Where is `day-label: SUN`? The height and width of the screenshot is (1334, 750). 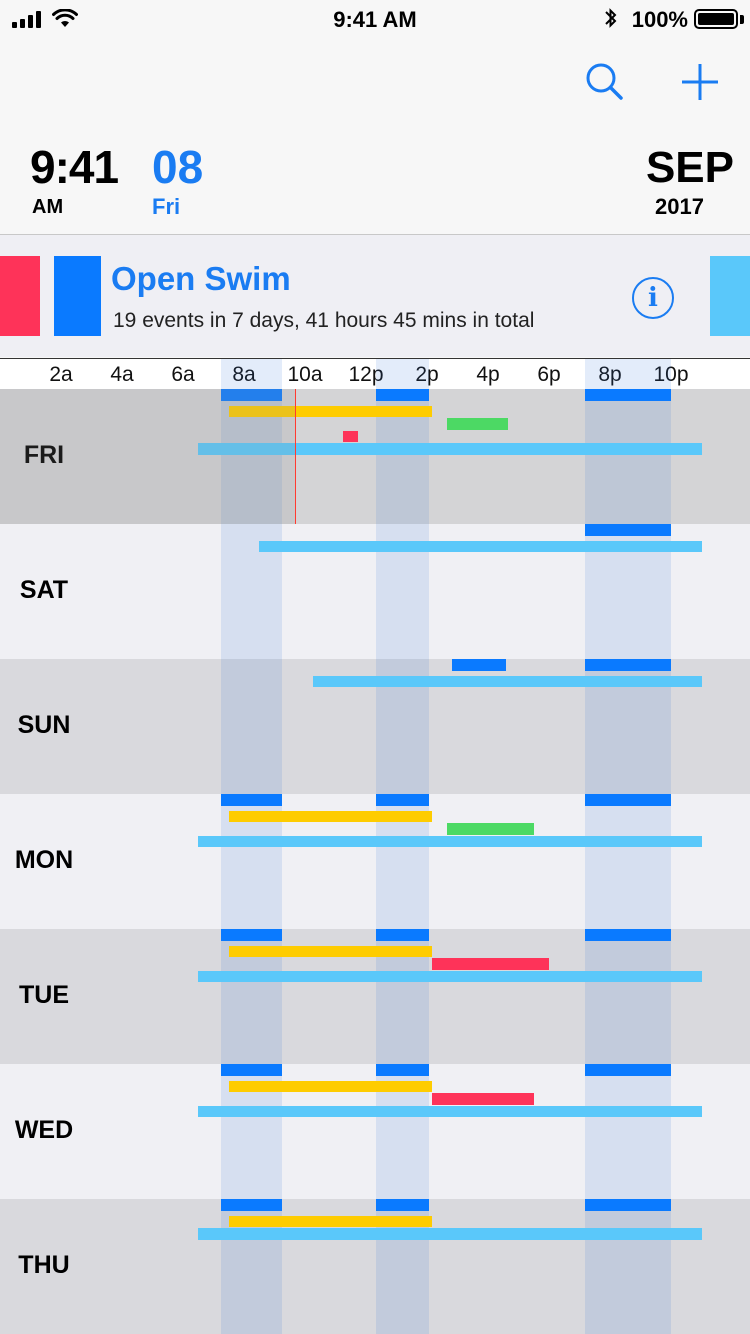 day-label: SUN is located at coordinates (44, 724).